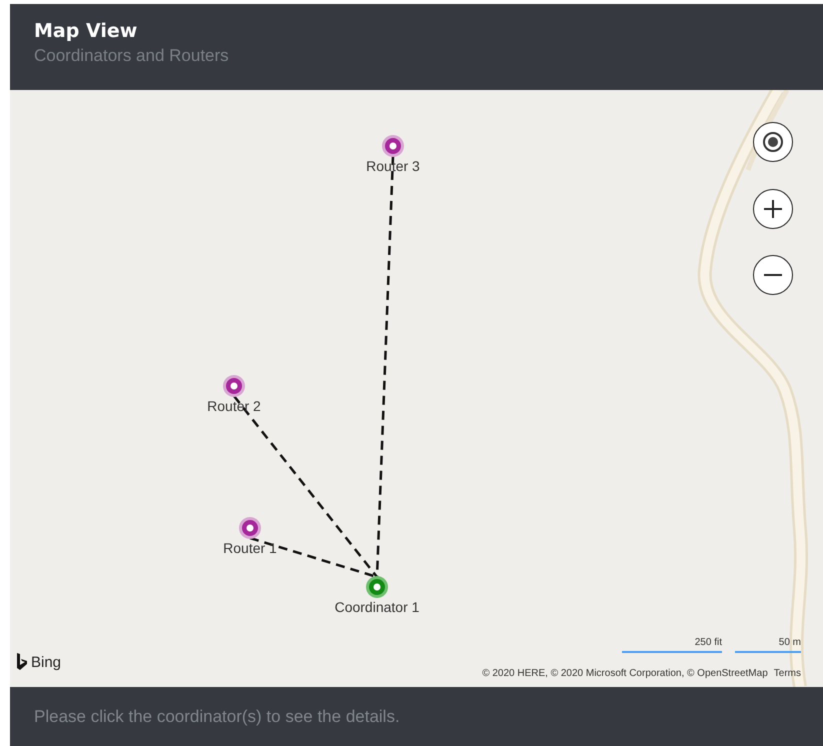 This screenshot has width=823, height=746. Describe the element at coordinates (377, 607) in the screenshot. I see `node-label: Coordinator 1` at that location.